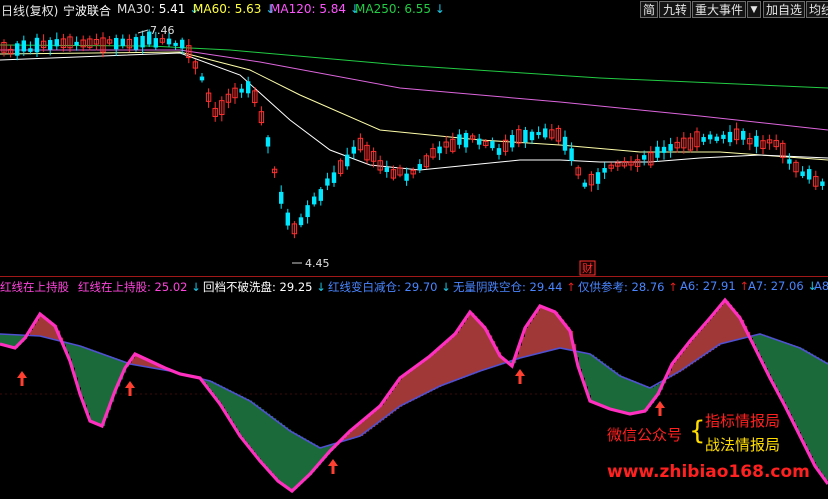 The image size is (828, 499). I want to click on period-label: 日线(复权), so click(29, 10).